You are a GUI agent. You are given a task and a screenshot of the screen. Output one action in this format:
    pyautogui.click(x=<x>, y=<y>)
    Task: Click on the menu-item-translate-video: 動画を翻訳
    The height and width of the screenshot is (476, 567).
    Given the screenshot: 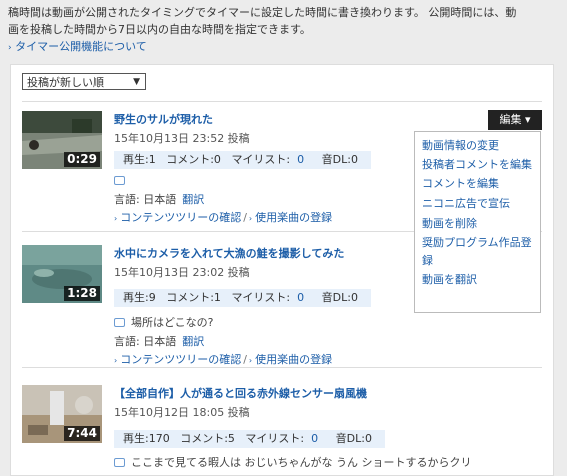 What is the action you would take?
    pyautogui.click(x=478, y=280)
    